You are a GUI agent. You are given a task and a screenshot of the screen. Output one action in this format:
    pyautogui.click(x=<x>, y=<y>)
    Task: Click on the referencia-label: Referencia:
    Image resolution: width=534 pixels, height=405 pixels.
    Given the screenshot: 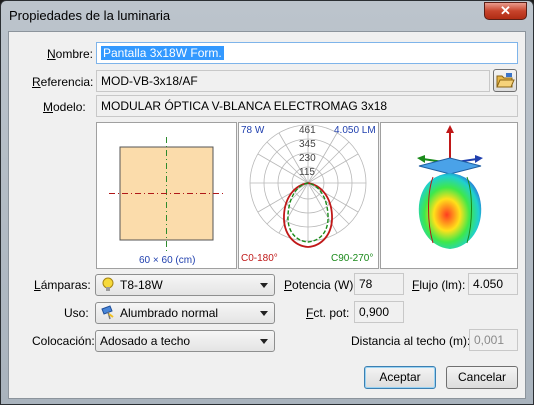 What is the action you would take?
    pyautogui.click(x=62, y=82)
    